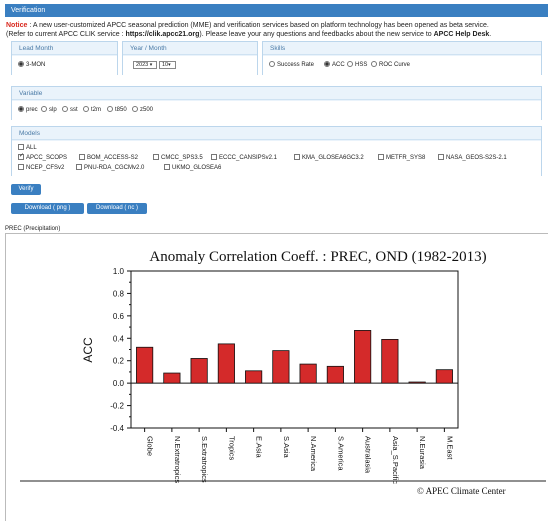  I want to click on model-kma-glosea6gc32: KMA_GLOSEA6GC3.2, so click(329, 158).